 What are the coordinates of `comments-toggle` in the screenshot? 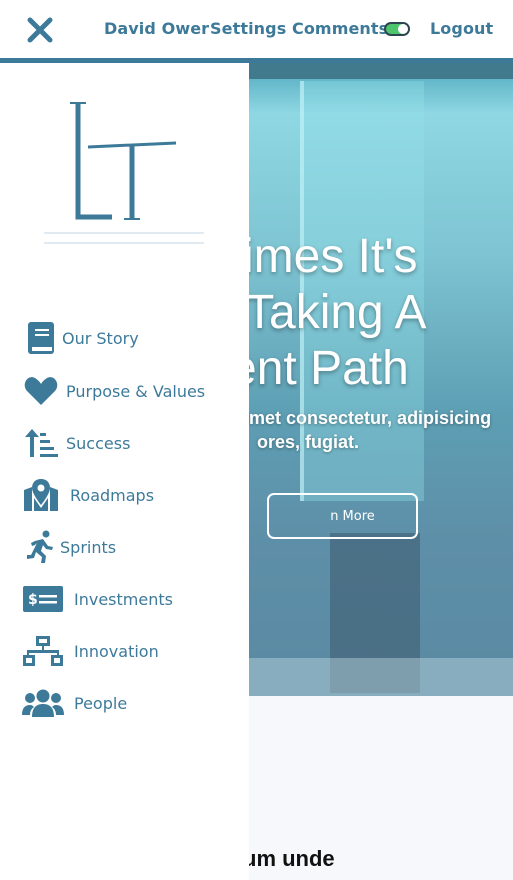 It's located at (397, 29).